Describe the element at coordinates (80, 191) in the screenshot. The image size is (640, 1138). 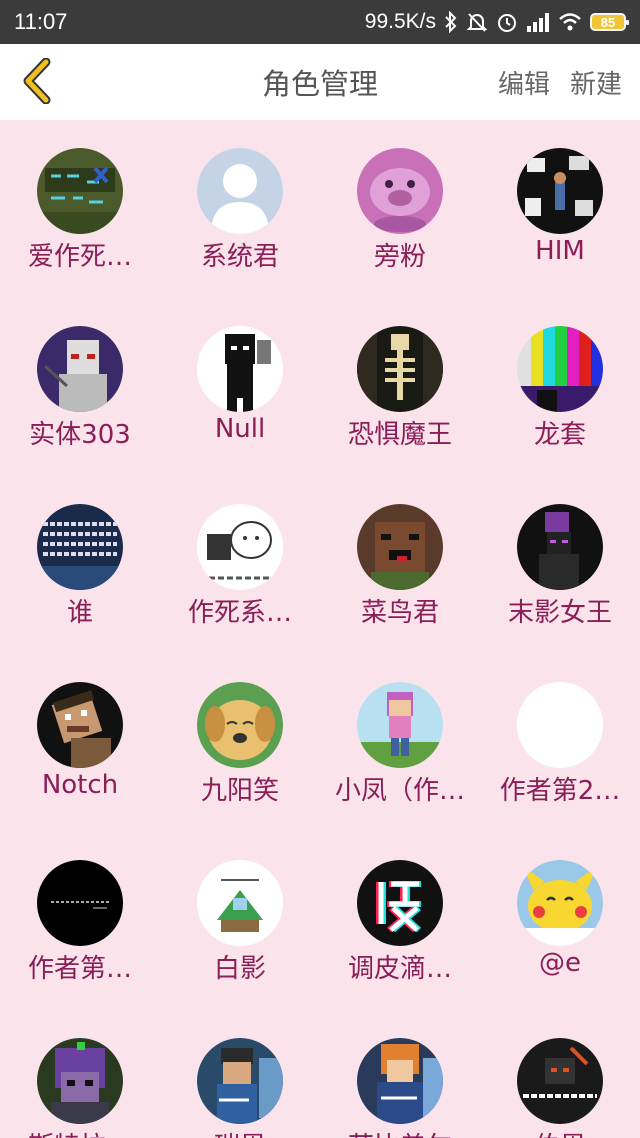
I see `pixel-text-avatar` at that location.